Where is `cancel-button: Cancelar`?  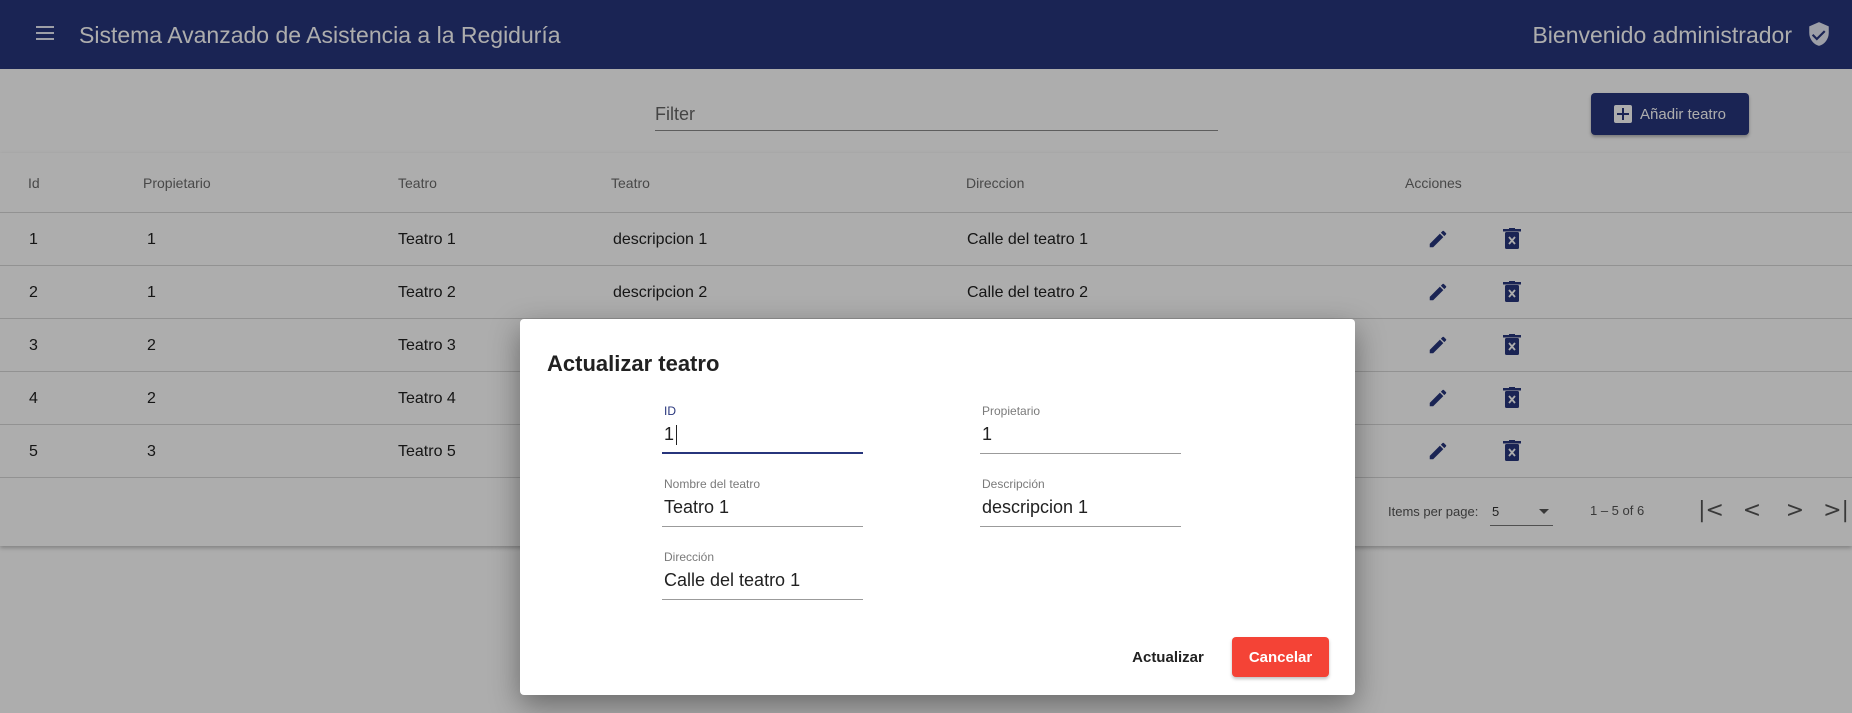 cancel-button: Cancelar is located at coordinates (1280, 657).